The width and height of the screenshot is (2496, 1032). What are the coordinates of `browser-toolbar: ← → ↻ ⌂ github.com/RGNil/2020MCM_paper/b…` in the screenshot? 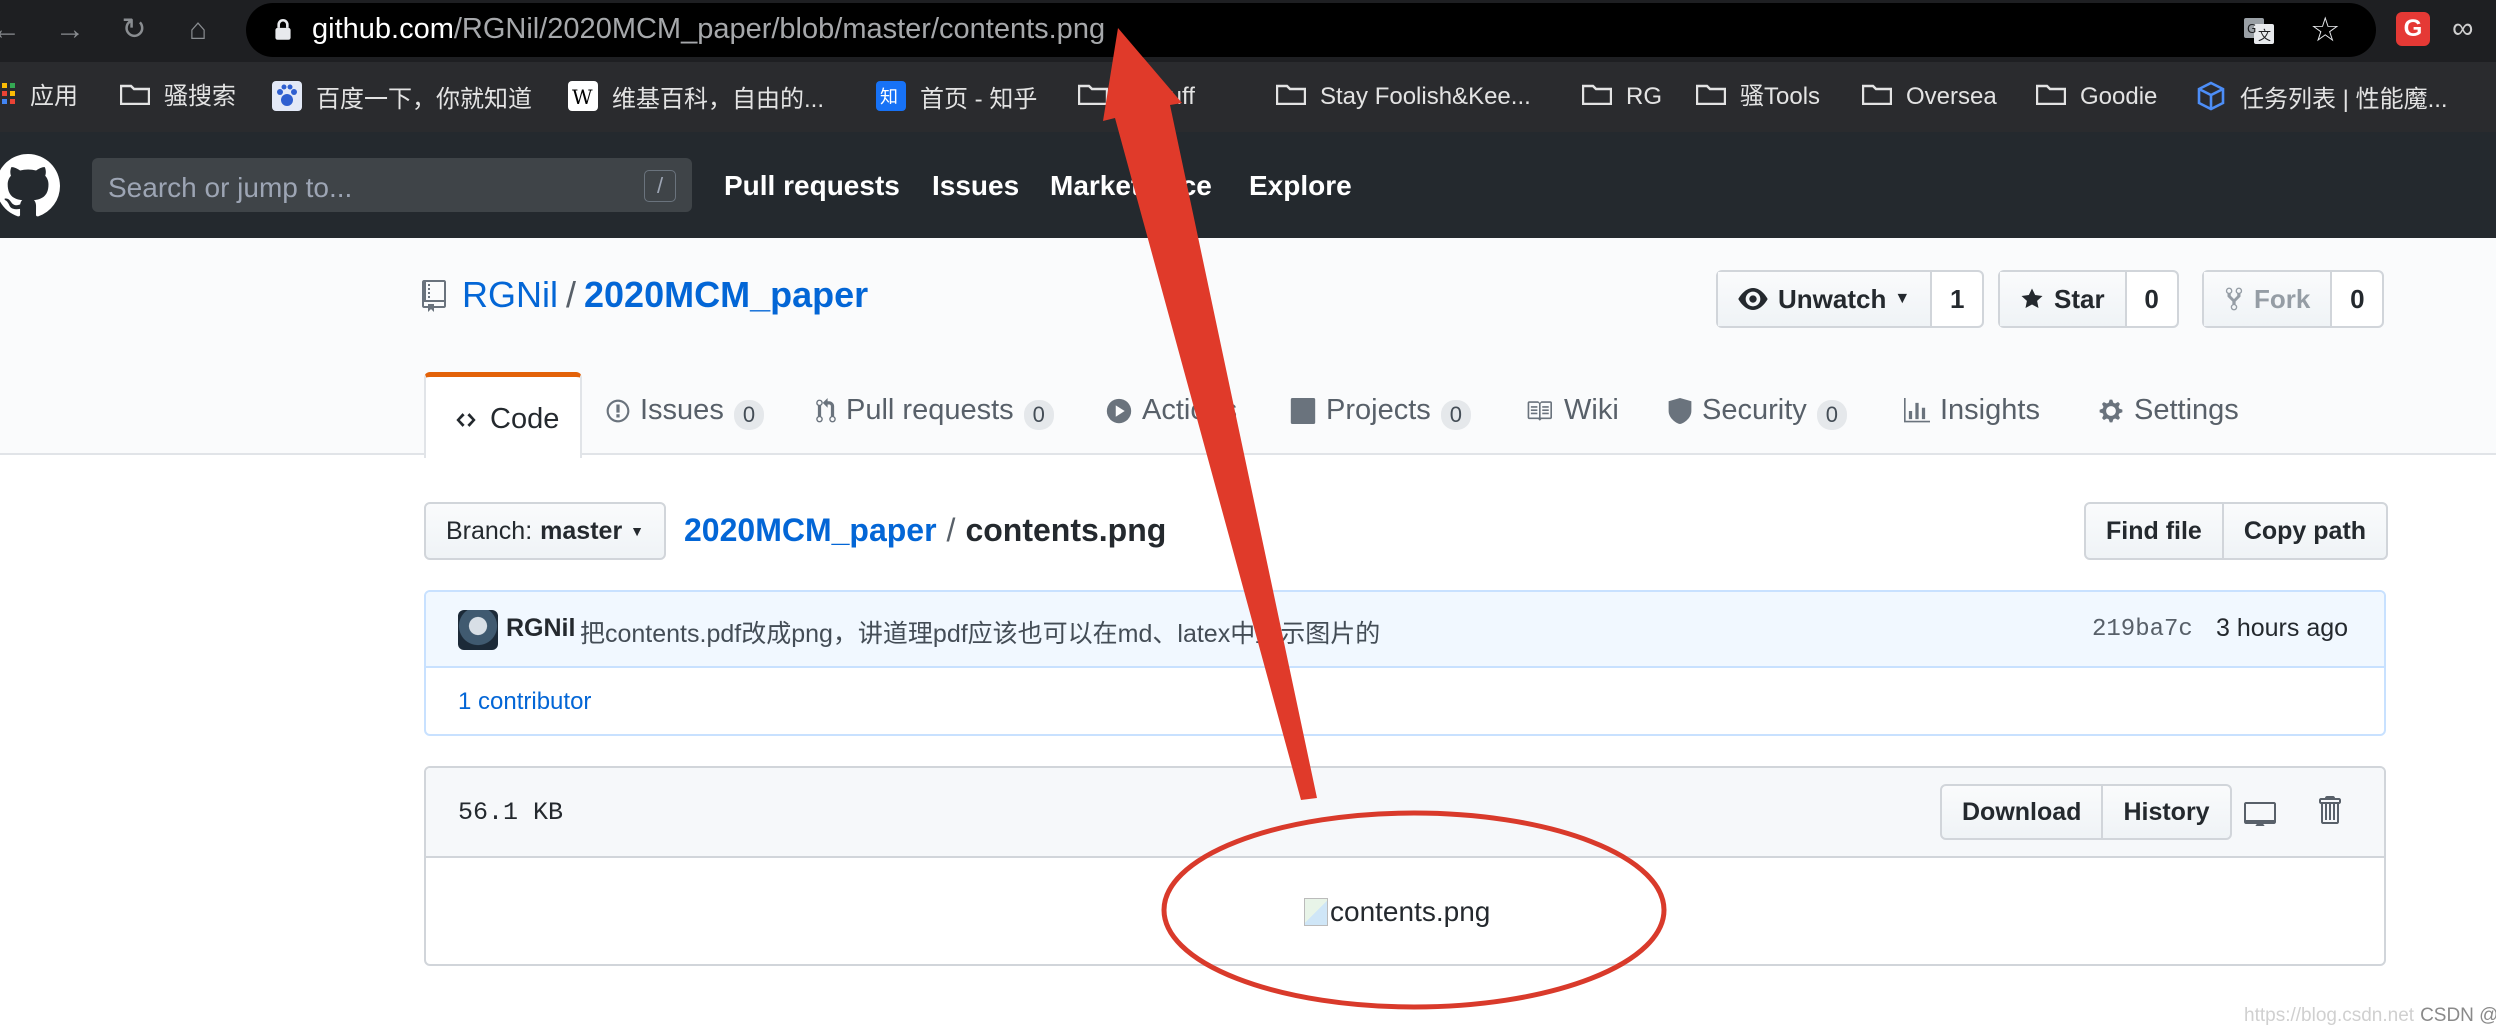 It's located at (1248, 31).